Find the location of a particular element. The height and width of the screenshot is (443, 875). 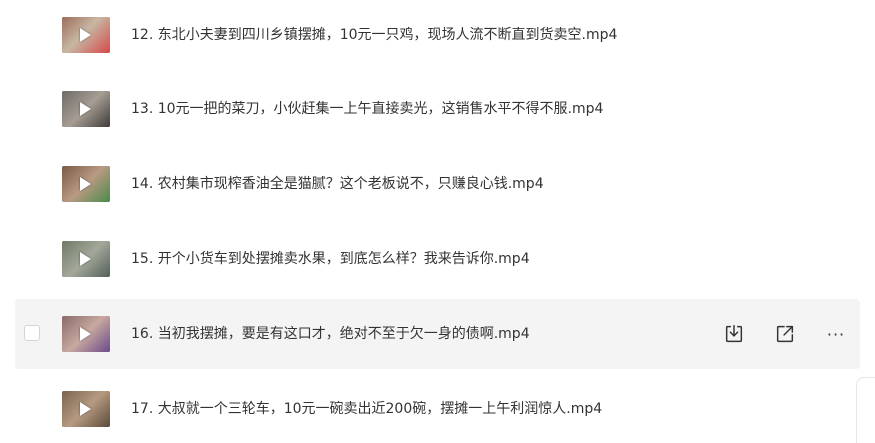

share-icon is located at coordinates (785, 334).